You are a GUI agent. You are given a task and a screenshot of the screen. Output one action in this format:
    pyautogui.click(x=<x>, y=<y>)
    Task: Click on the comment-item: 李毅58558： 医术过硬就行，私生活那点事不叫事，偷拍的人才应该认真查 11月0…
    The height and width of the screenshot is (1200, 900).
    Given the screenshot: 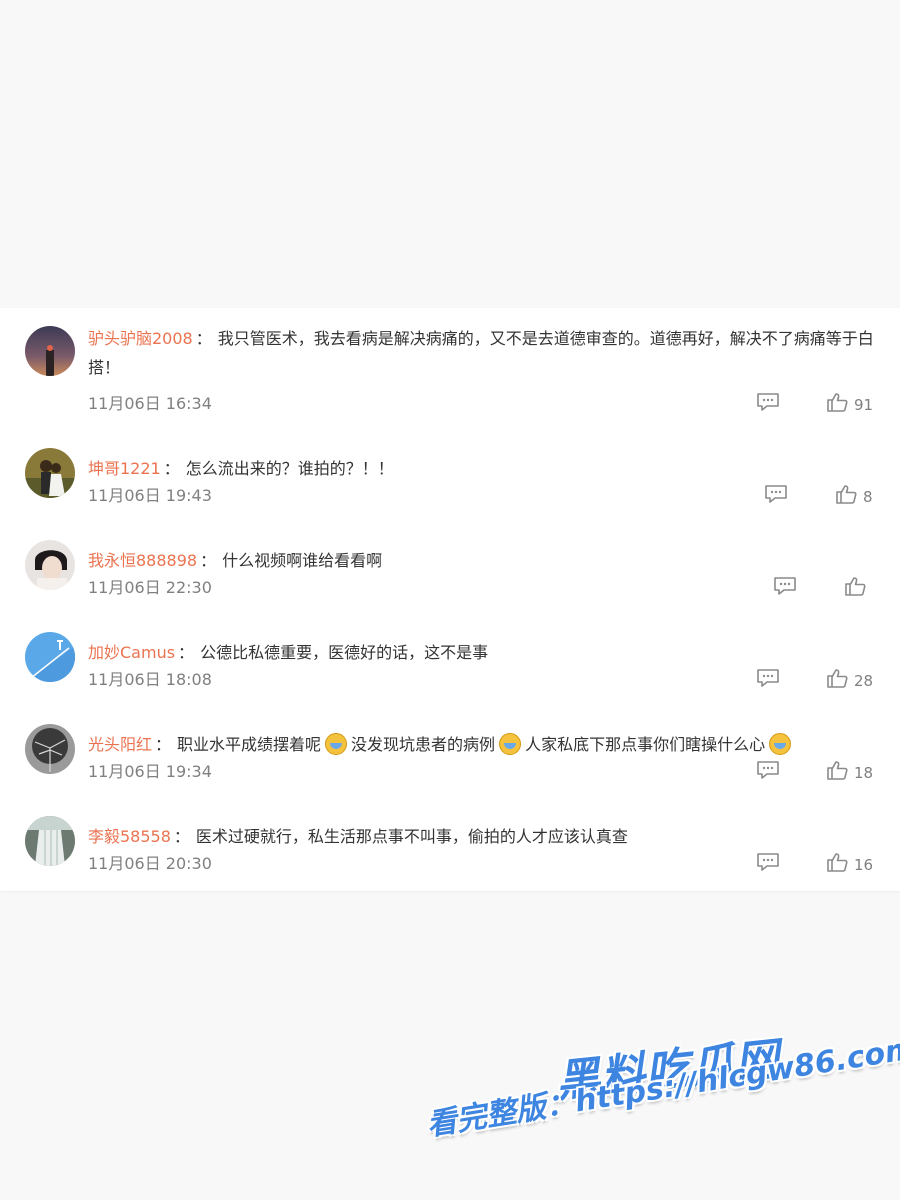 What is the action you would take?
    pyautogui.click(x=450, y=842)
    